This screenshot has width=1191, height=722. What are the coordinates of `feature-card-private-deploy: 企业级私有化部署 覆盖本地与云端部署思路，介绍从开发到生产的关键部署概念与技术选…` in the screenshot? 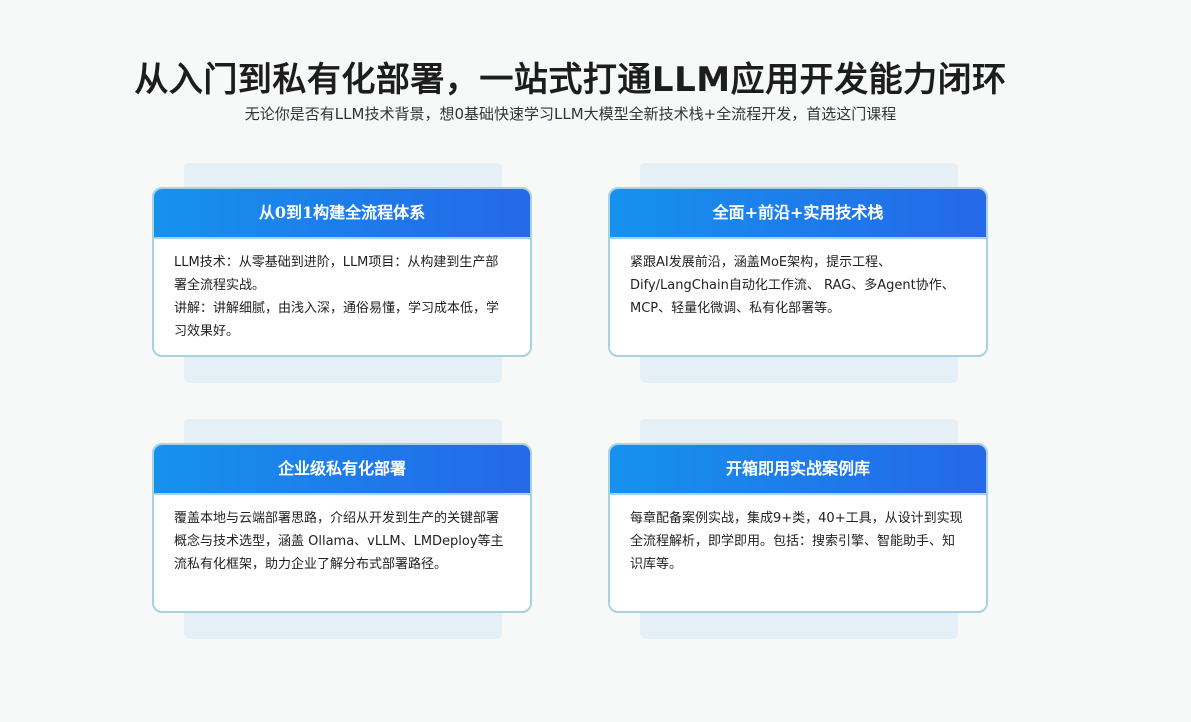 It's located at (343, 531).